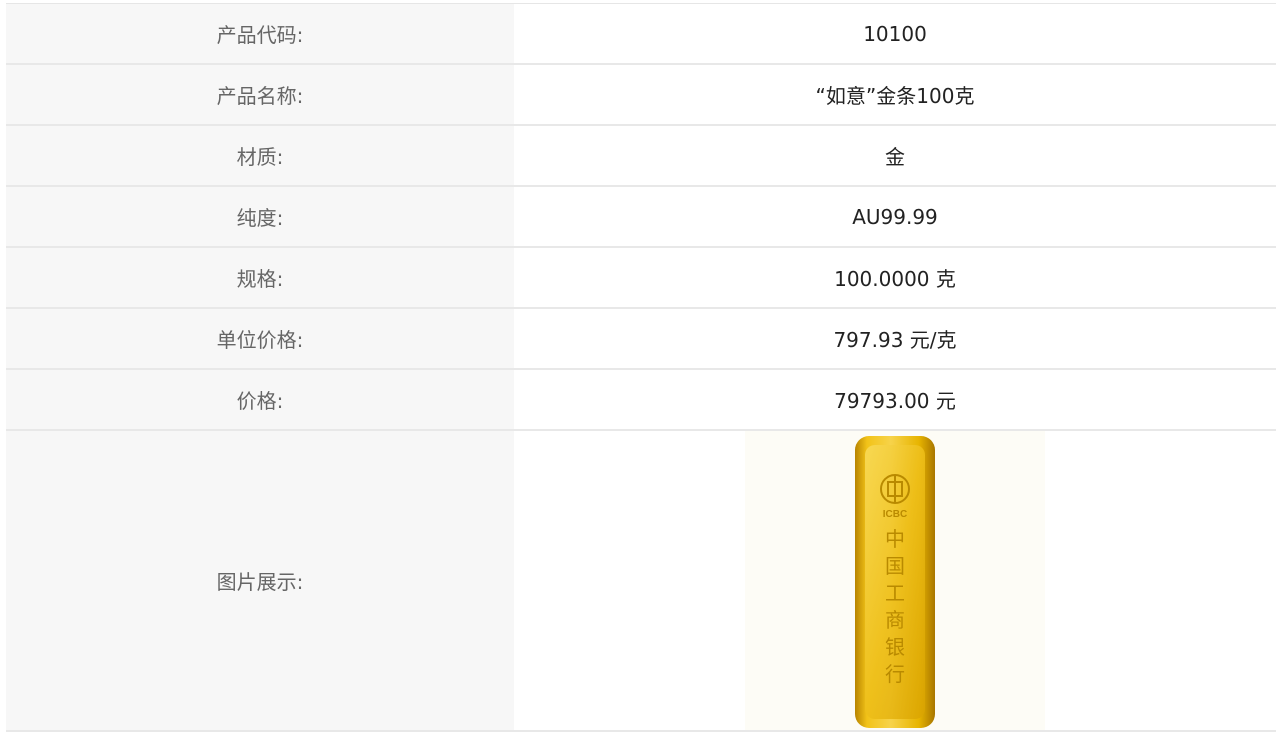 This screenshot has width=1280, height=732. I want to click on row-specification: 规格: 100.0000 克, so click(641, 278).